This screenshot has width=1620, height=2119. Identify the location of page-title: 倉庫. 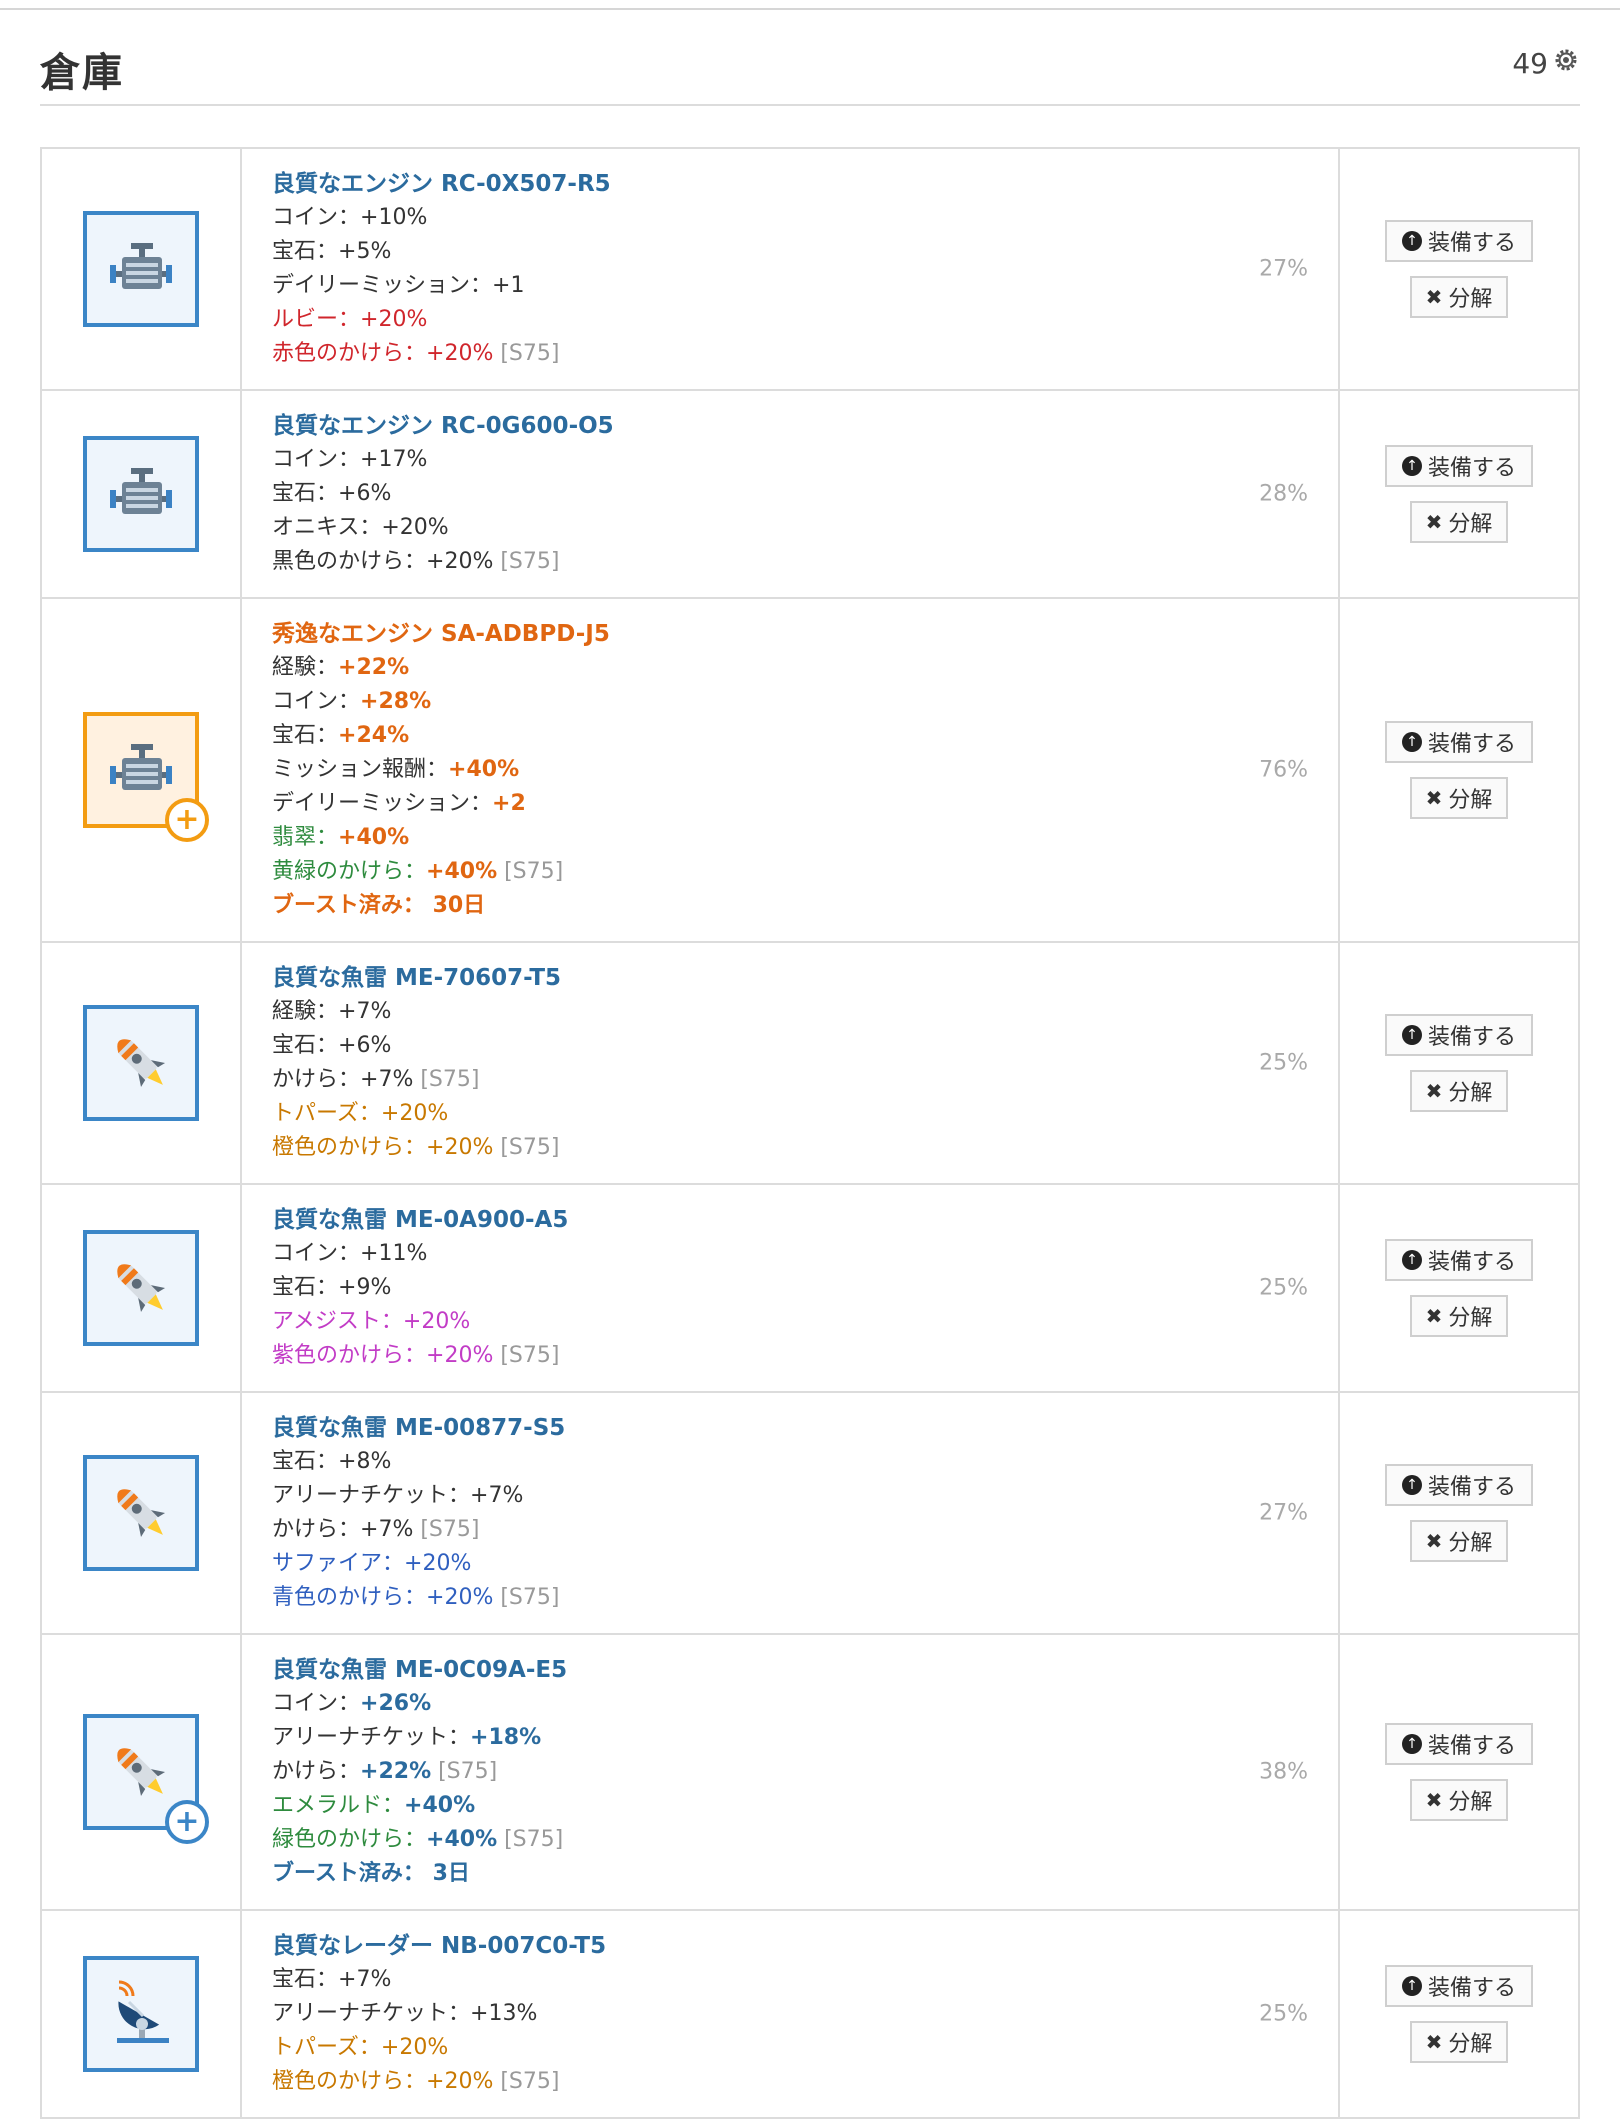
(82, 73).